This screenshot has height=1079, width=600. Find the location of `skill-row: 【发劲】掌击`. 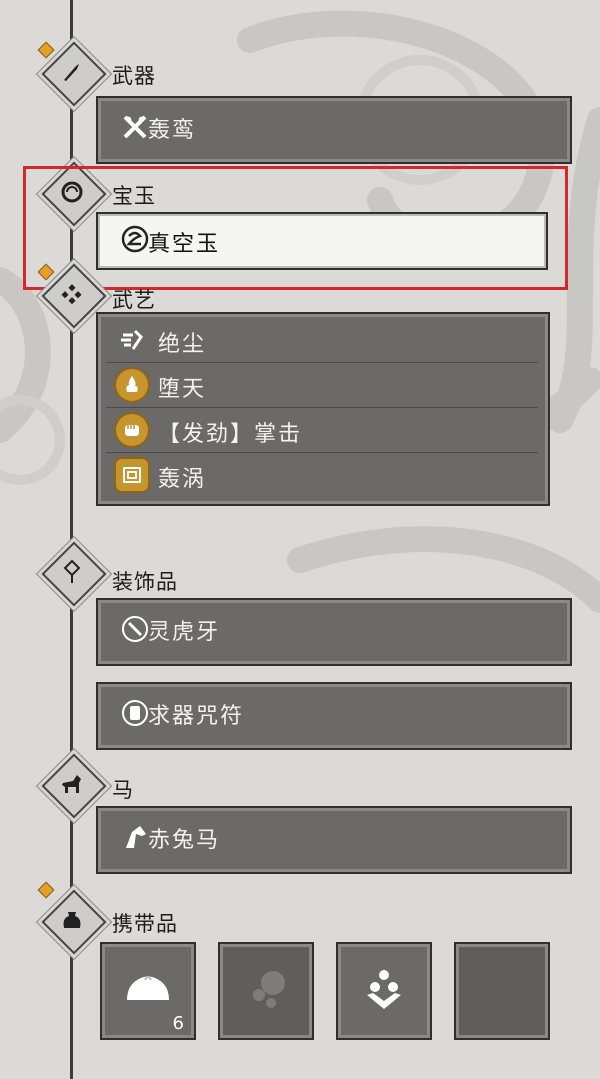

skill-row: 【发劲】掌击 is located at coordinates (322, 430).